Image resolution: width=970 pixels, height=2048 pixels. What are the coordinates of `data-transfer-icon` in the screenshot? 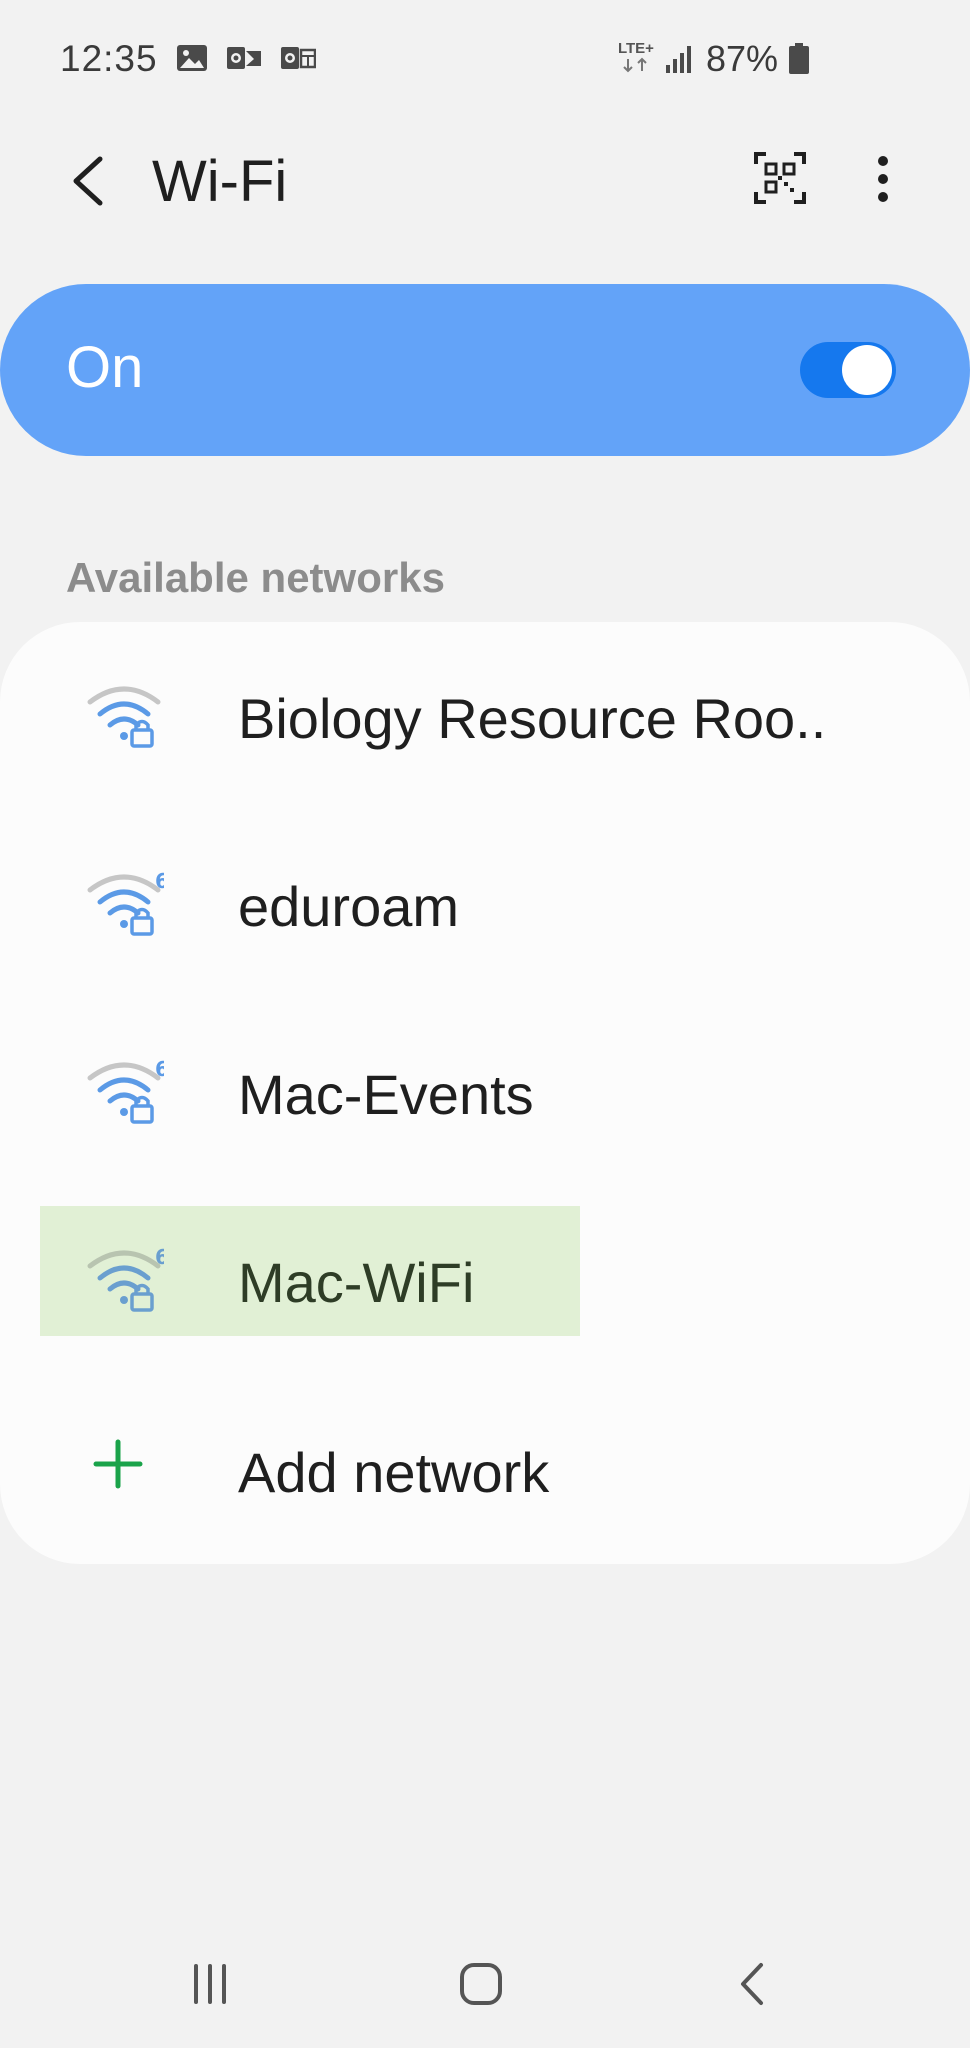 It's located at (635, 64).